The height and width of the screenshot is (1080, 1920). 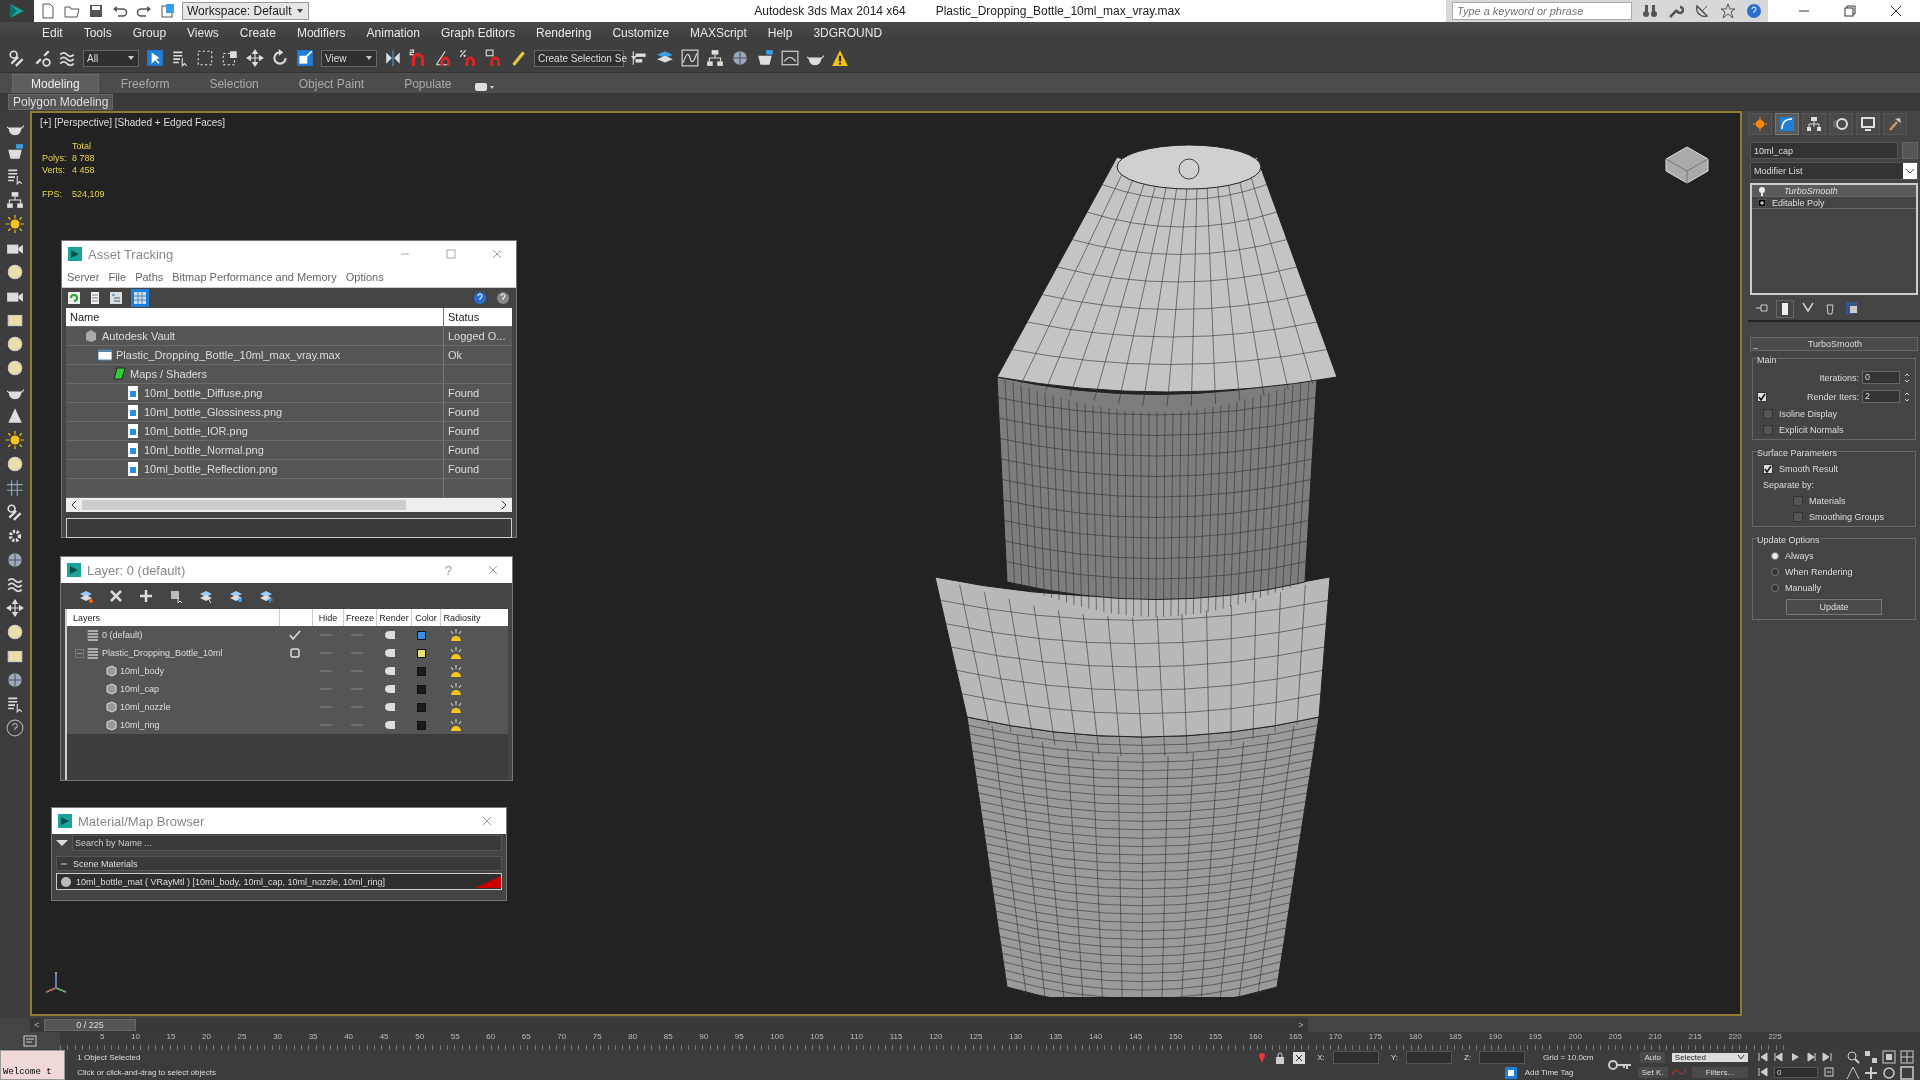 I want to click on pan-icon, so click(x=1871, y=1073).